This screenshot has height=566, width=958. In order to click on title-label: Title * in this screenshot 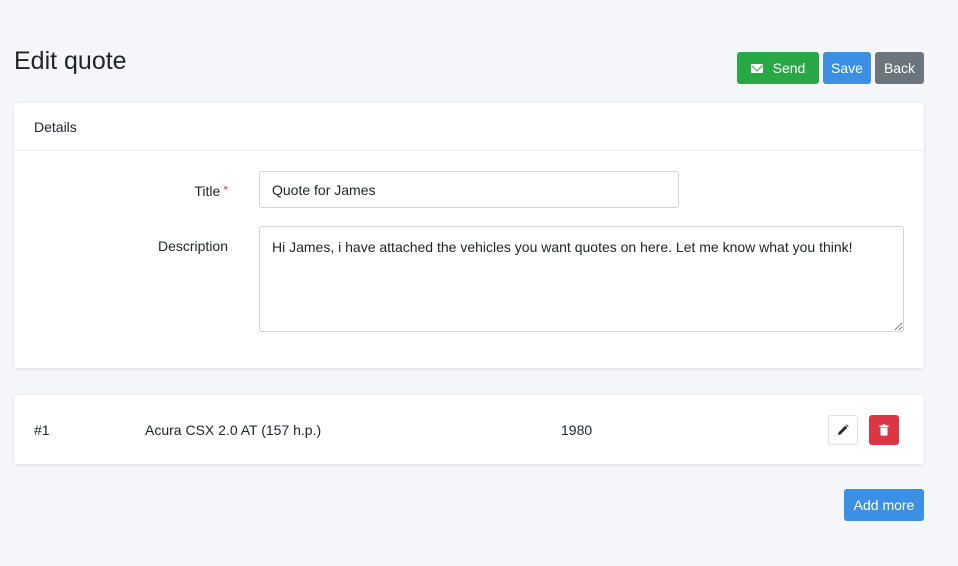, I will do `click(211, 191)`.